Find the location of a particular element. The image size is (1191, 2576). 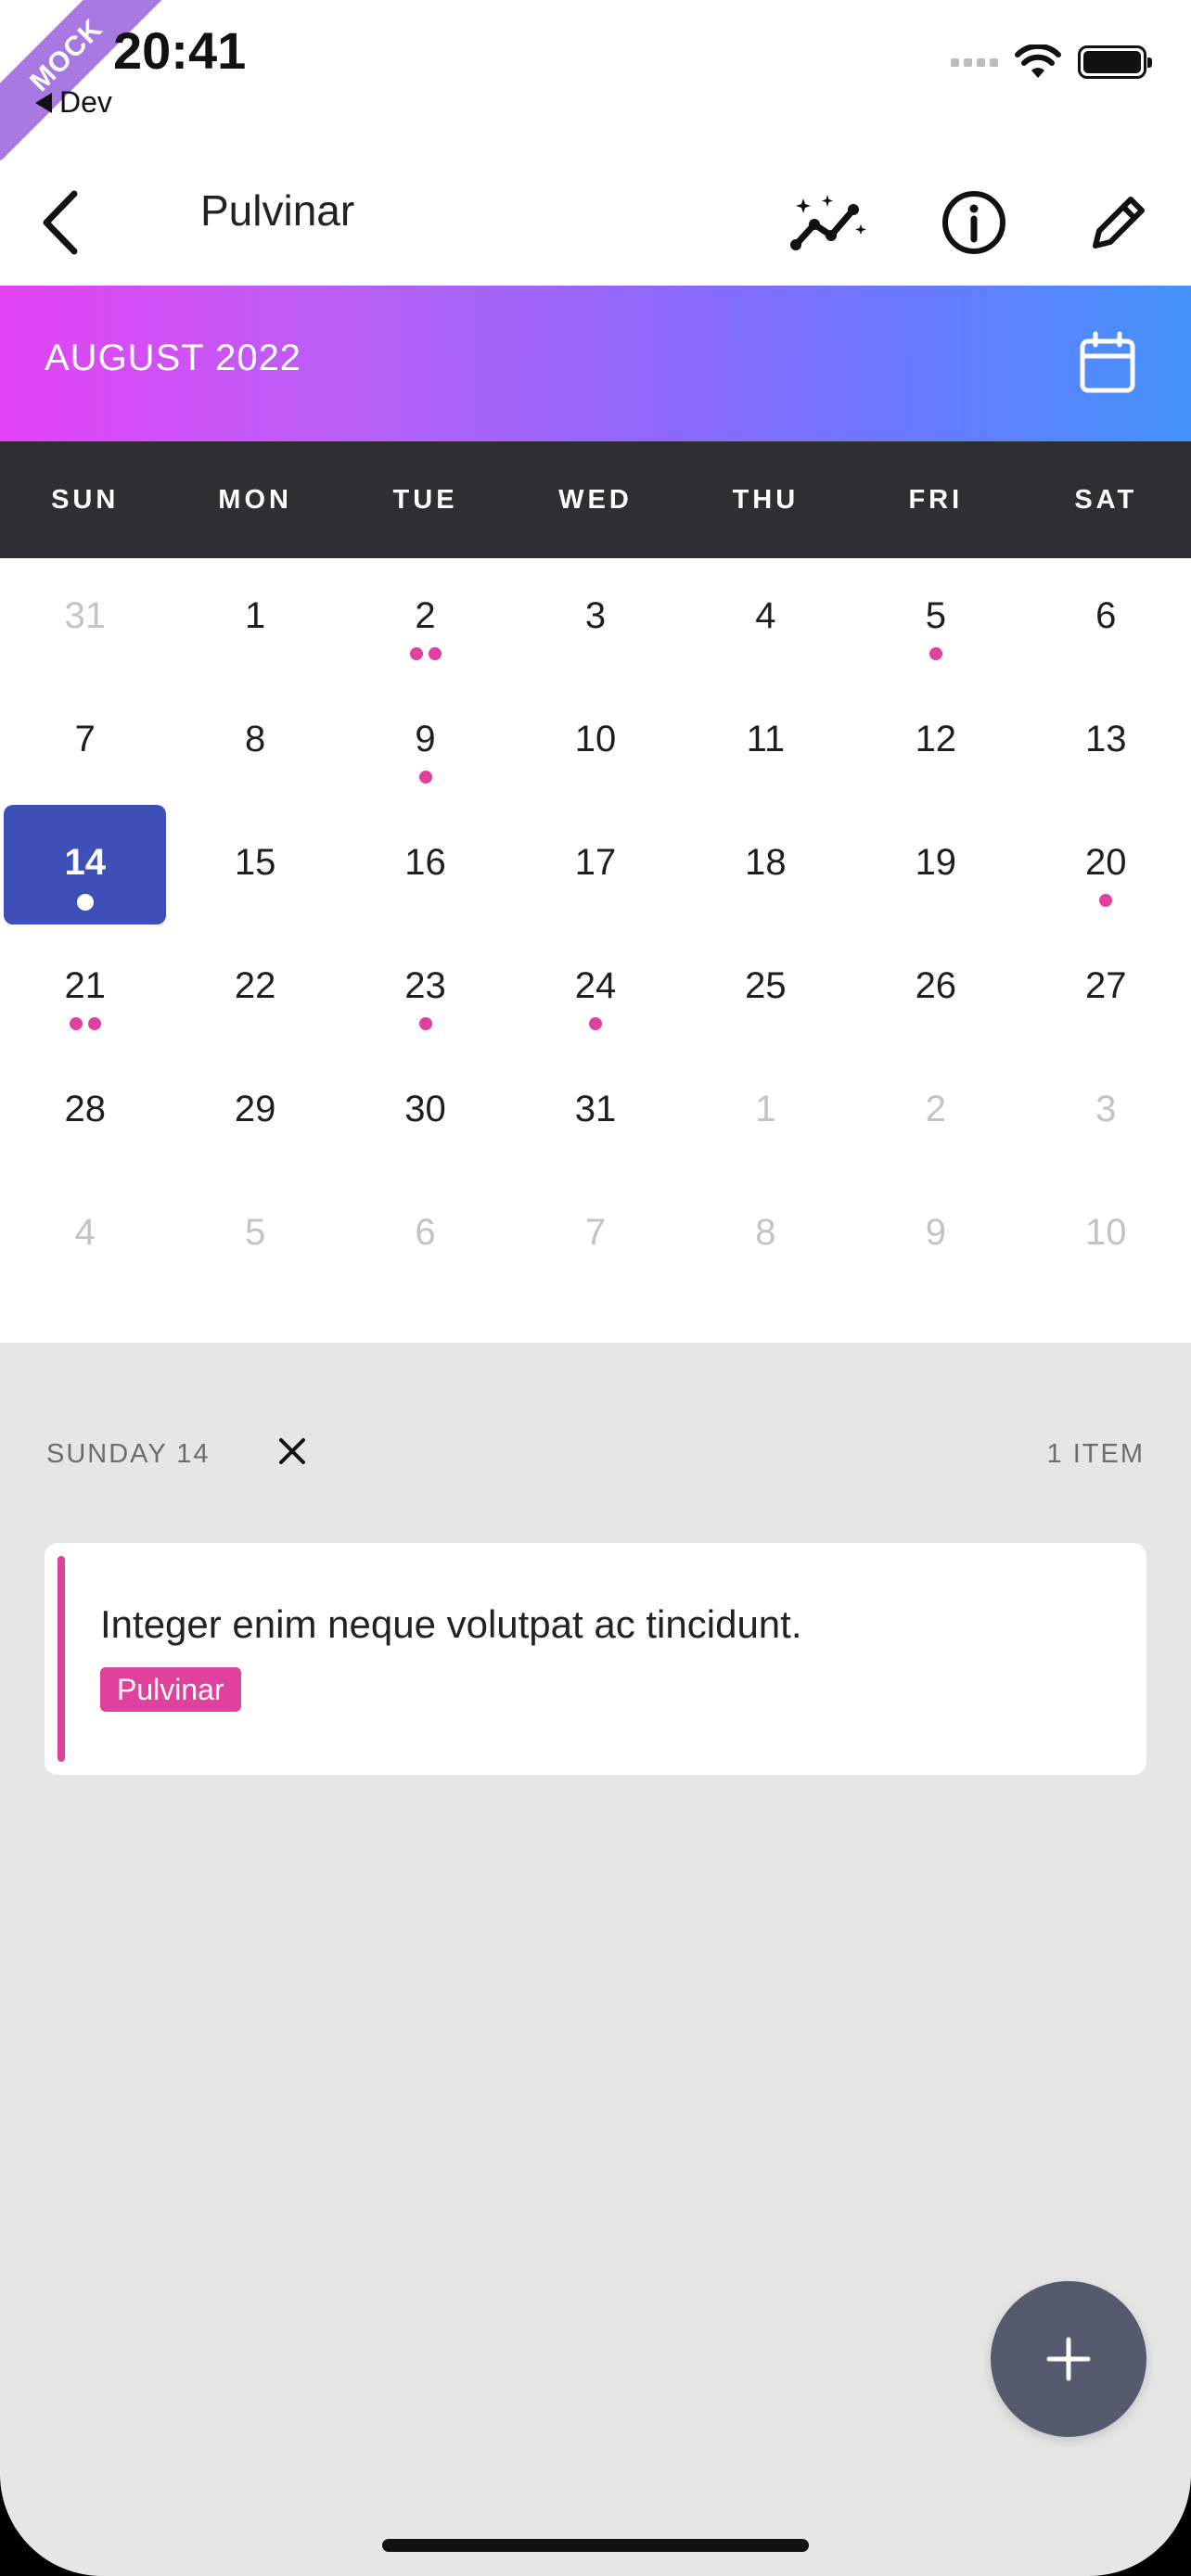

calendar-day: 30 is located at coordinates (425, 1113).